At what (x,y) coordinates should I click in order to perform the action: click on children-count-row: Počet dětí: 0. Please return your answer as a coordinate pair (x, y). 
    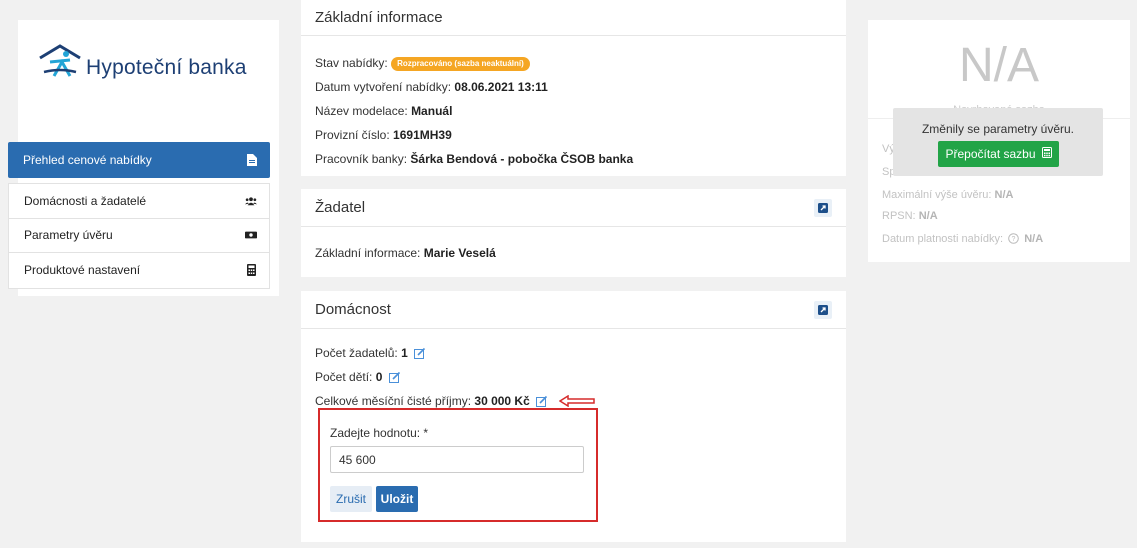
    Looking at the image, I should click on (573, 377).